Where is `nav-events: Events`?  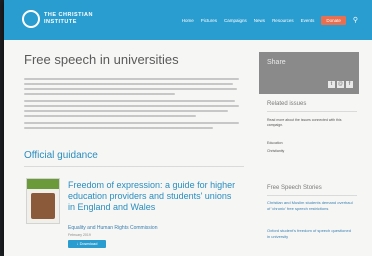 nav-events: Events is located at coordinates (308, 20).